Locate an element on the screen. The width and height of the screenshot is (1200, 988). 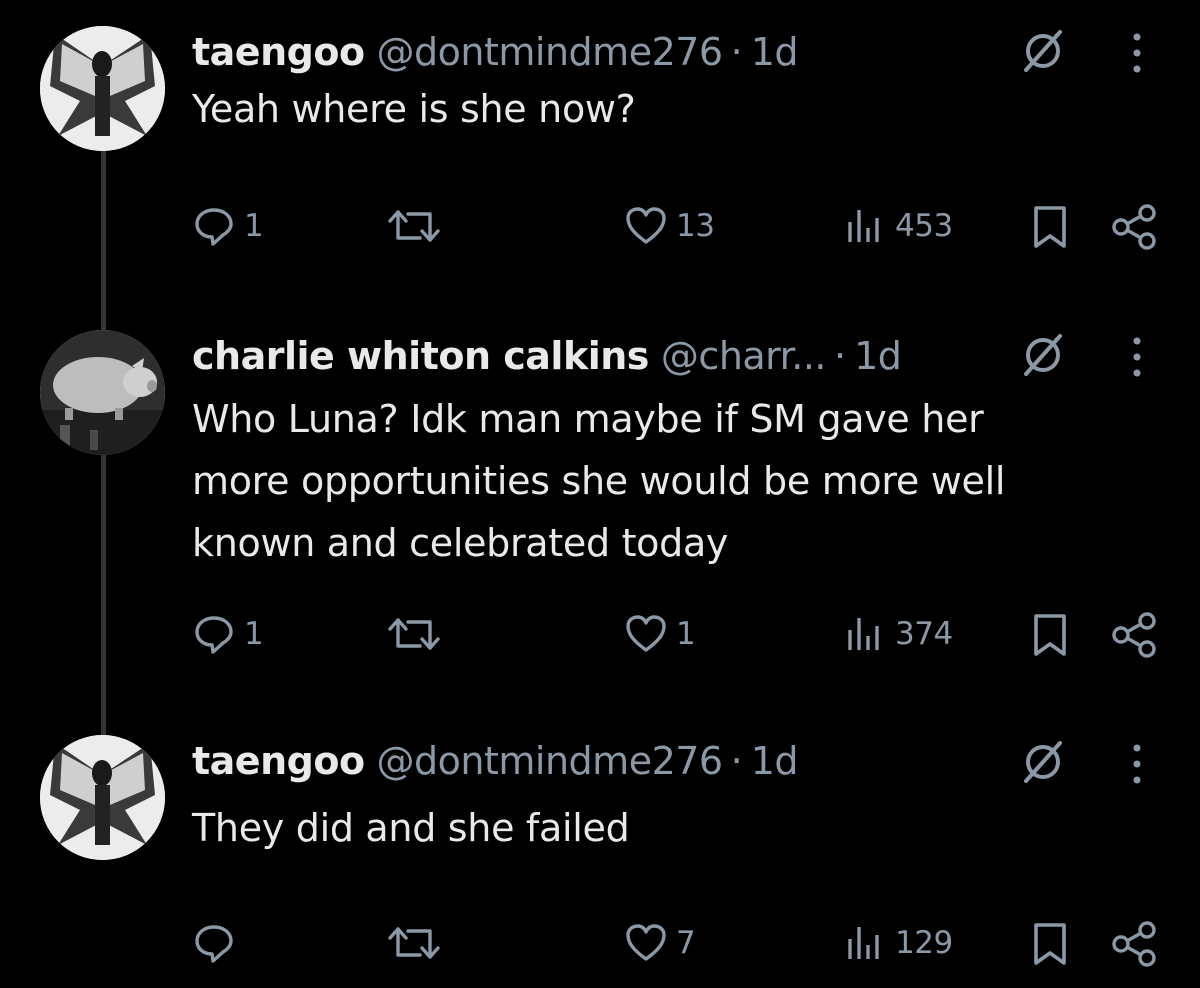
tweet-header: charlie whiton calkins @charr... · 1d is located at coordinates (547, 356).